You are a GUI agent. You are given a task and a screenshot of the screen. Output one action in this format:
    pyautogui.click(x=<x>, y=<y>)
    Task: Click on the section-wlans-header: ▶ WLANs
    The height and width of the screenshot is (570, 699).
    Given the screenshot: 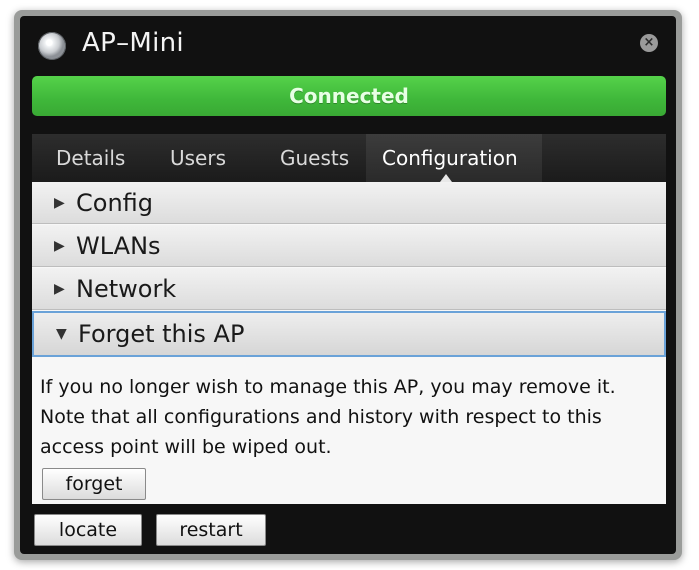 What is the action you would take?
    pyautogui.click(x=349, y=246)
    